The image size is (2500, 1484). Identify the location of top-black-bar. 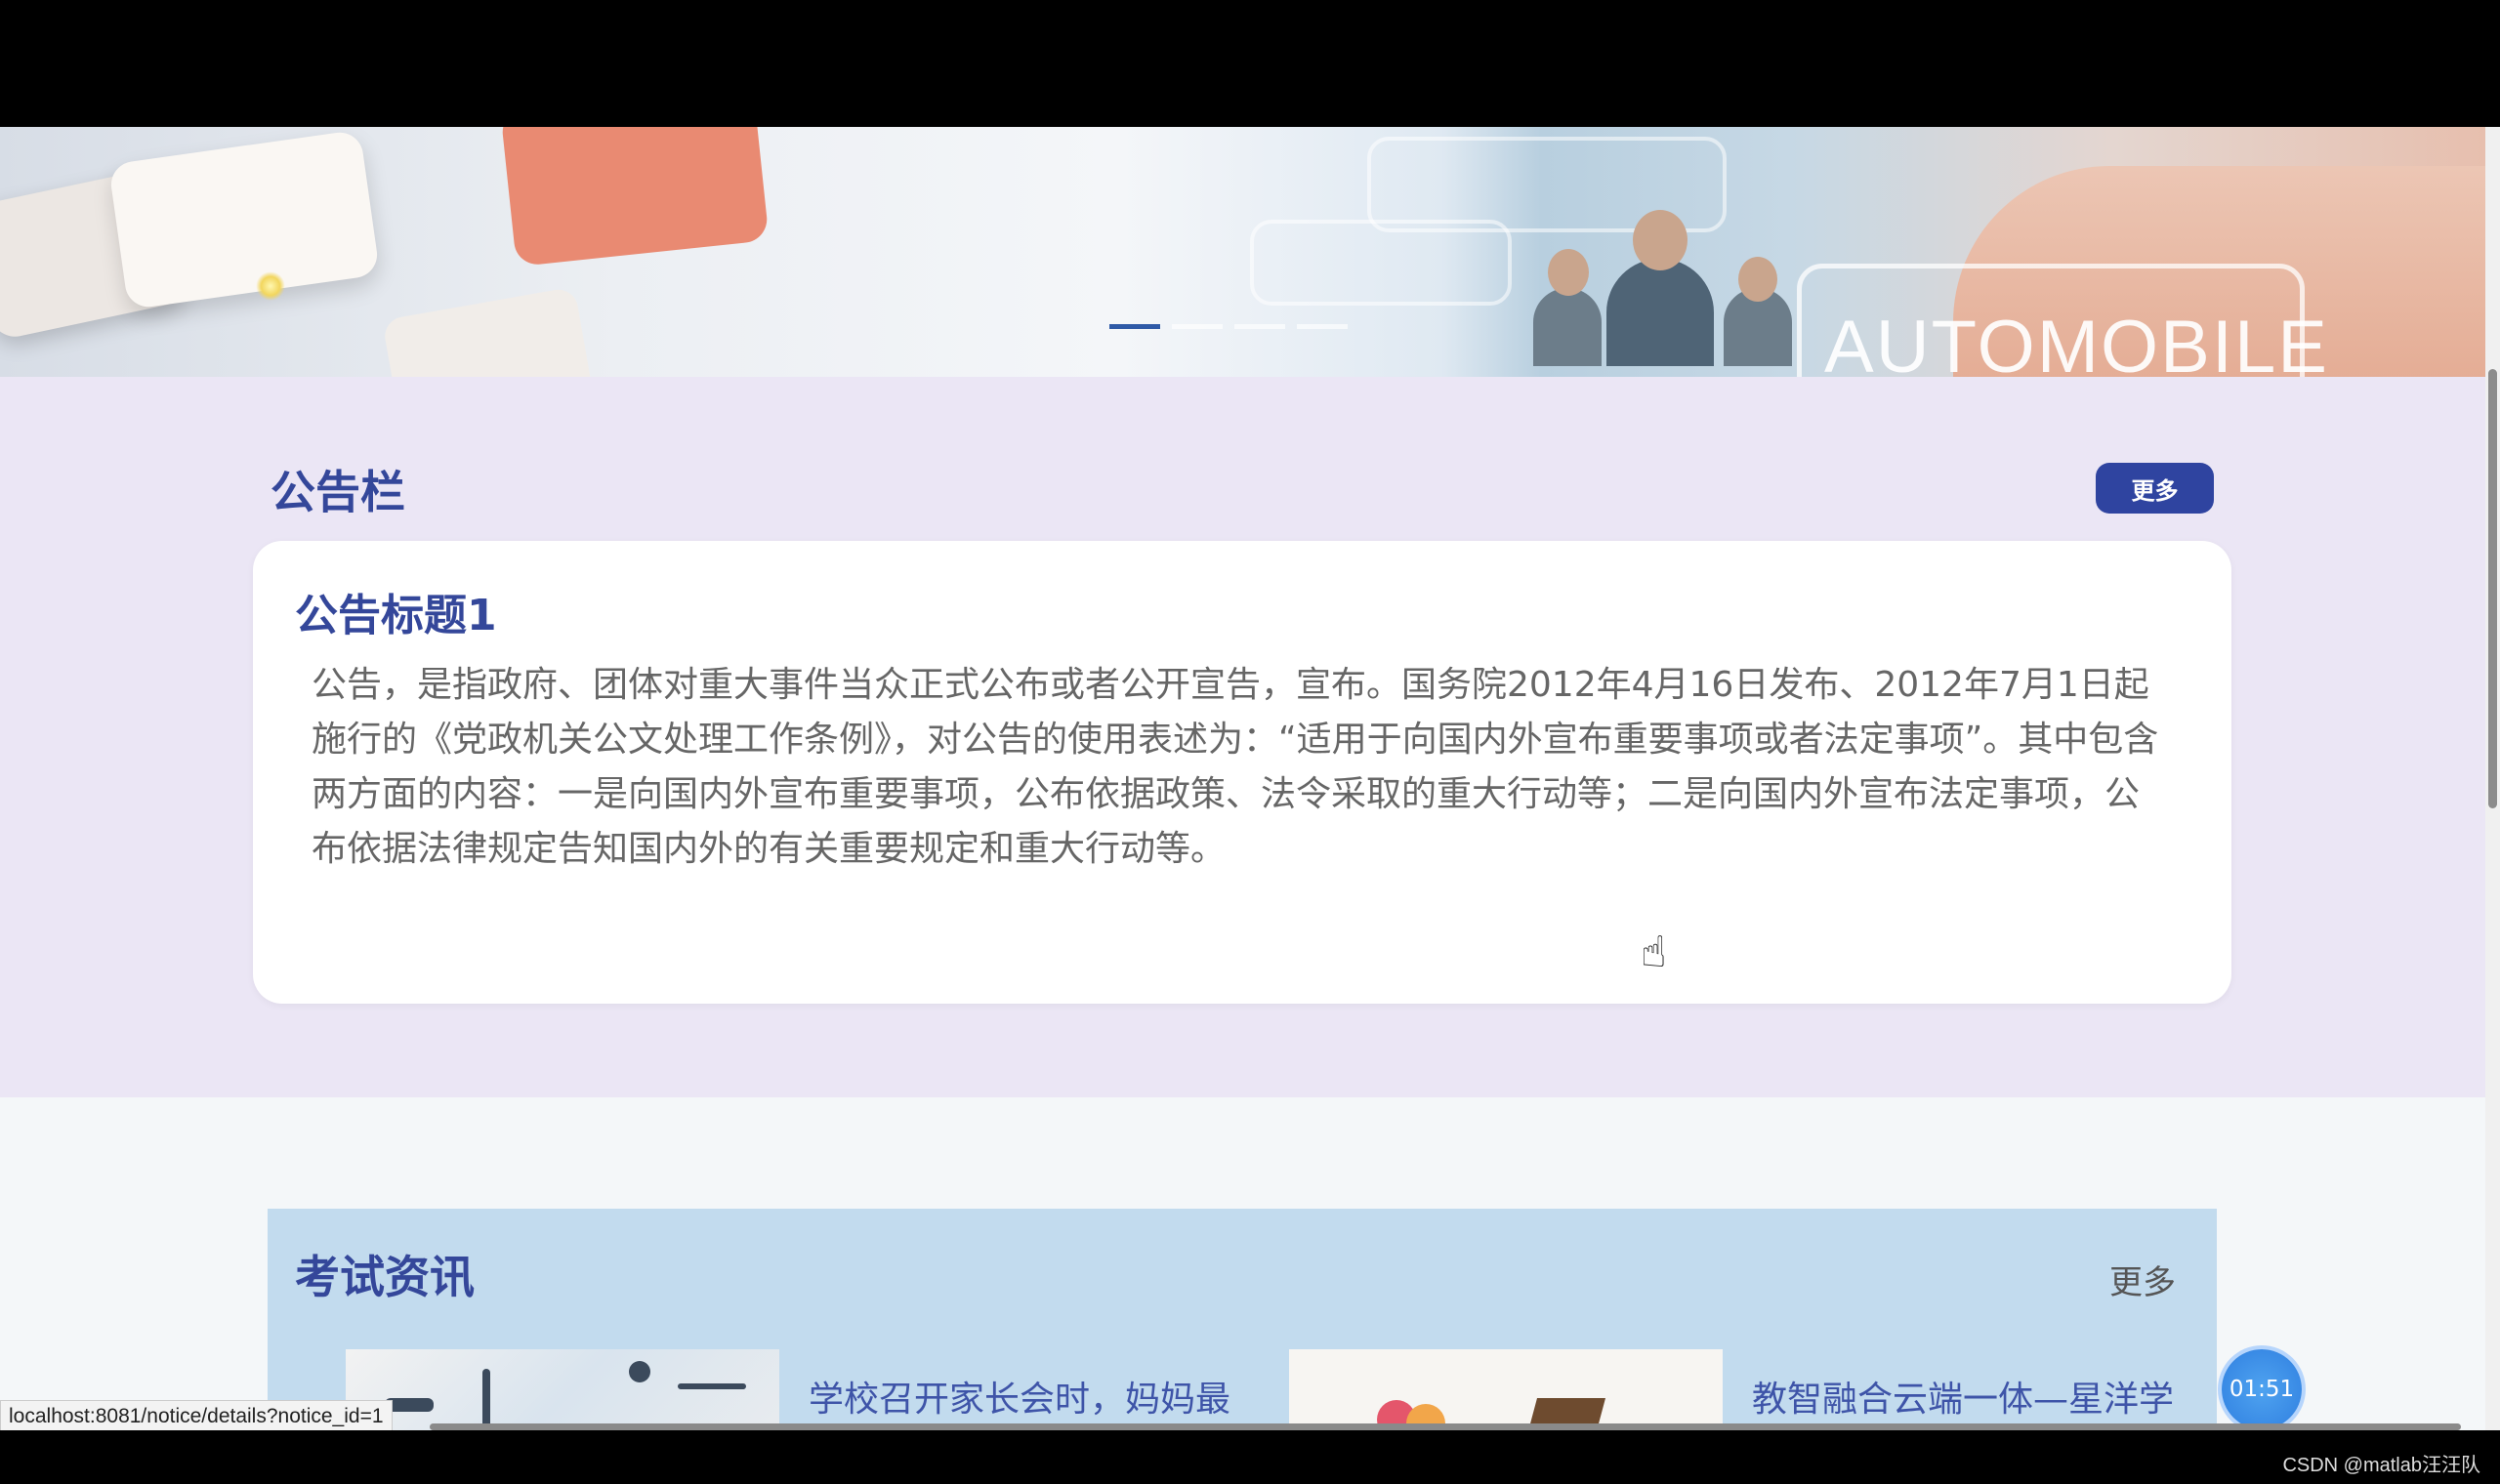
(1250, 64).